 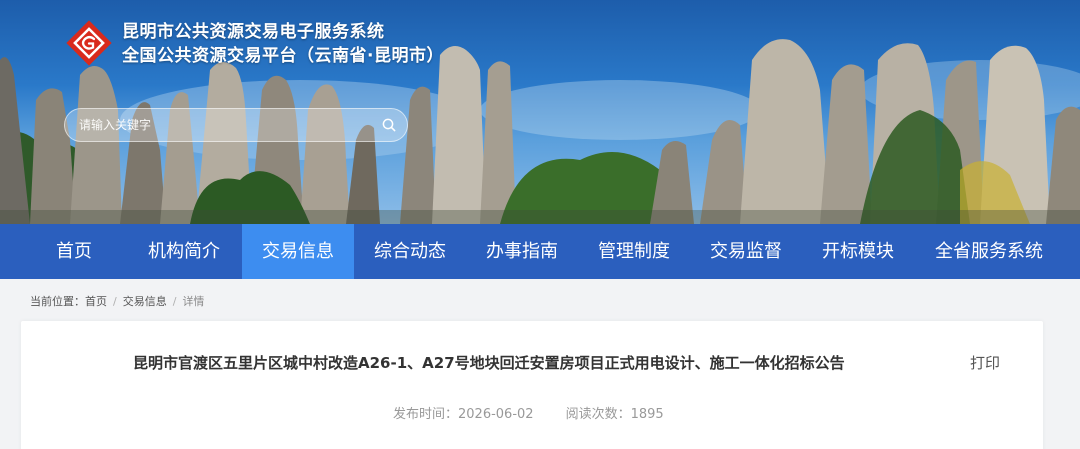 What do you see at coordinates (283, 44) in the screenshot?
I see `site-title-block: 昆明市公共资源交易电子服务系统 全国公共资源交易平台（云南省·昆明市）` at bounding box center [283, 44].